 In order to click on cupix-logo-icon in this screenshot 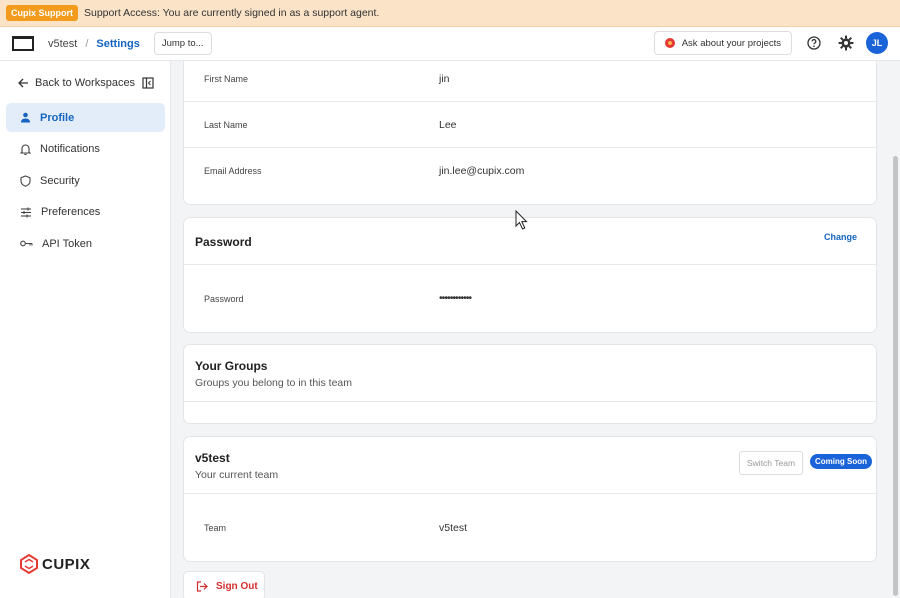, I will do `click(29, 564)`.